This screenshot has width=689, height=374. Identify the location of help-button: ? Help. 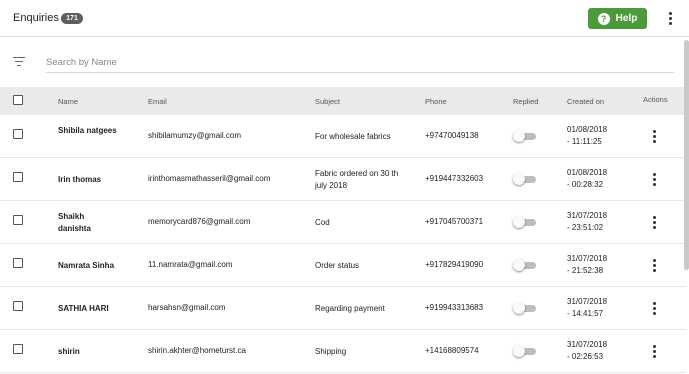
(617, 18).